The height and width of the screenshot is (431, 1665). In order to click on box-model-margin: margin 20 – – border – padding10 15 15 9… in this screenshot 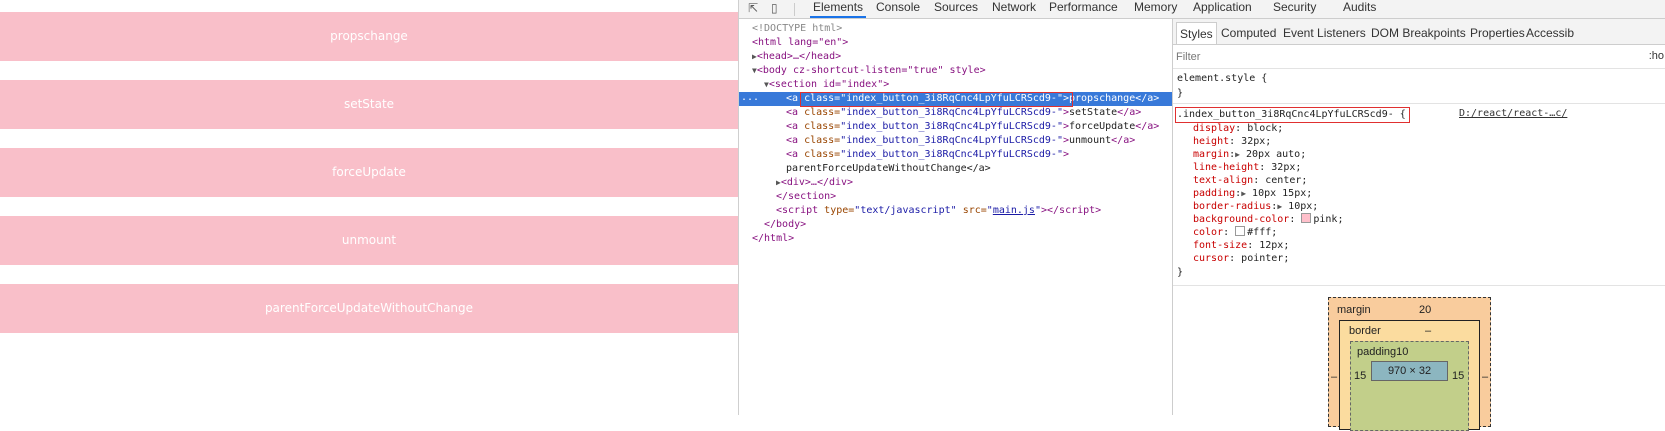, I will do `click(1409, 364)`.